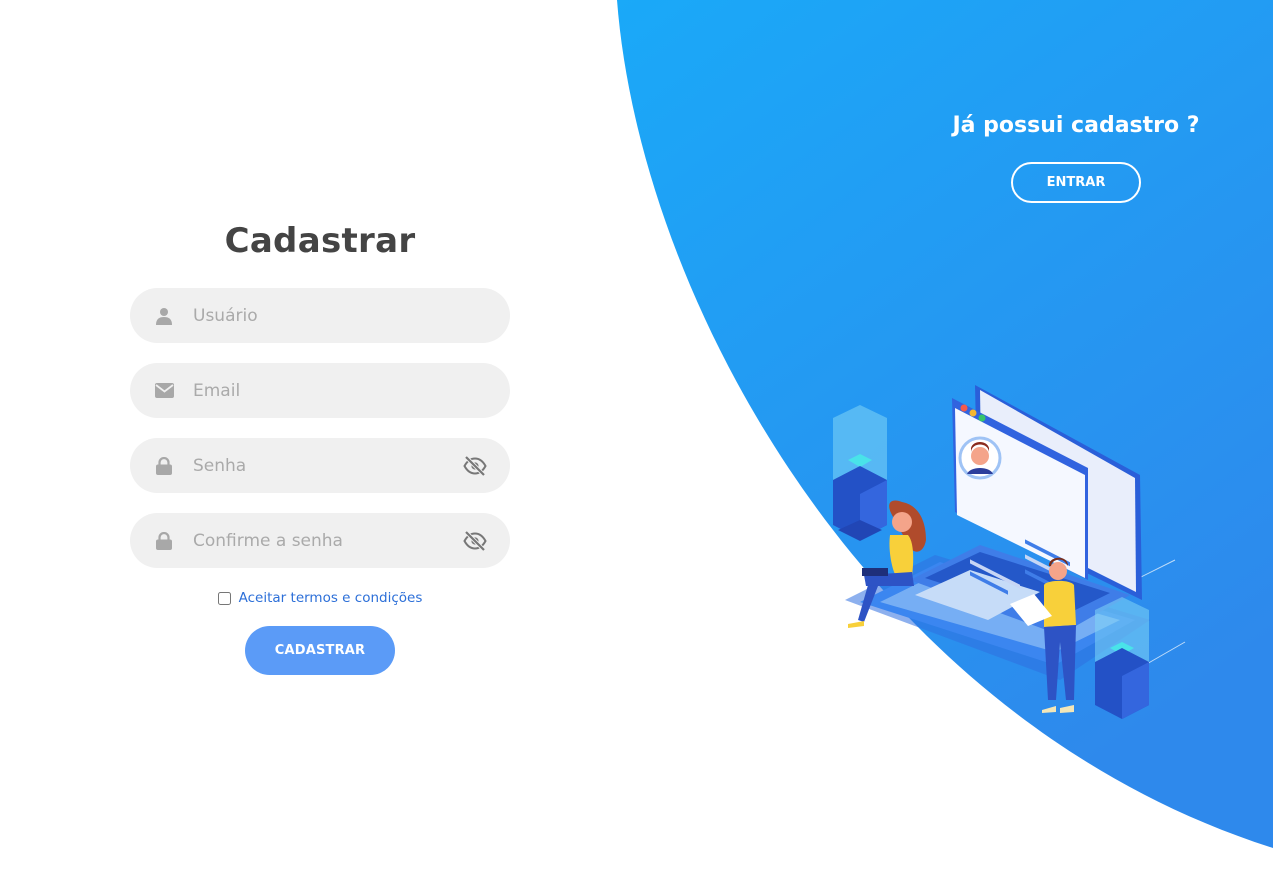  What do you see at coordinates (1076, 125) in the screenshot?
I see `login-prompt-title: Já possui cadastro ?` at bounding box center [1076, 125].